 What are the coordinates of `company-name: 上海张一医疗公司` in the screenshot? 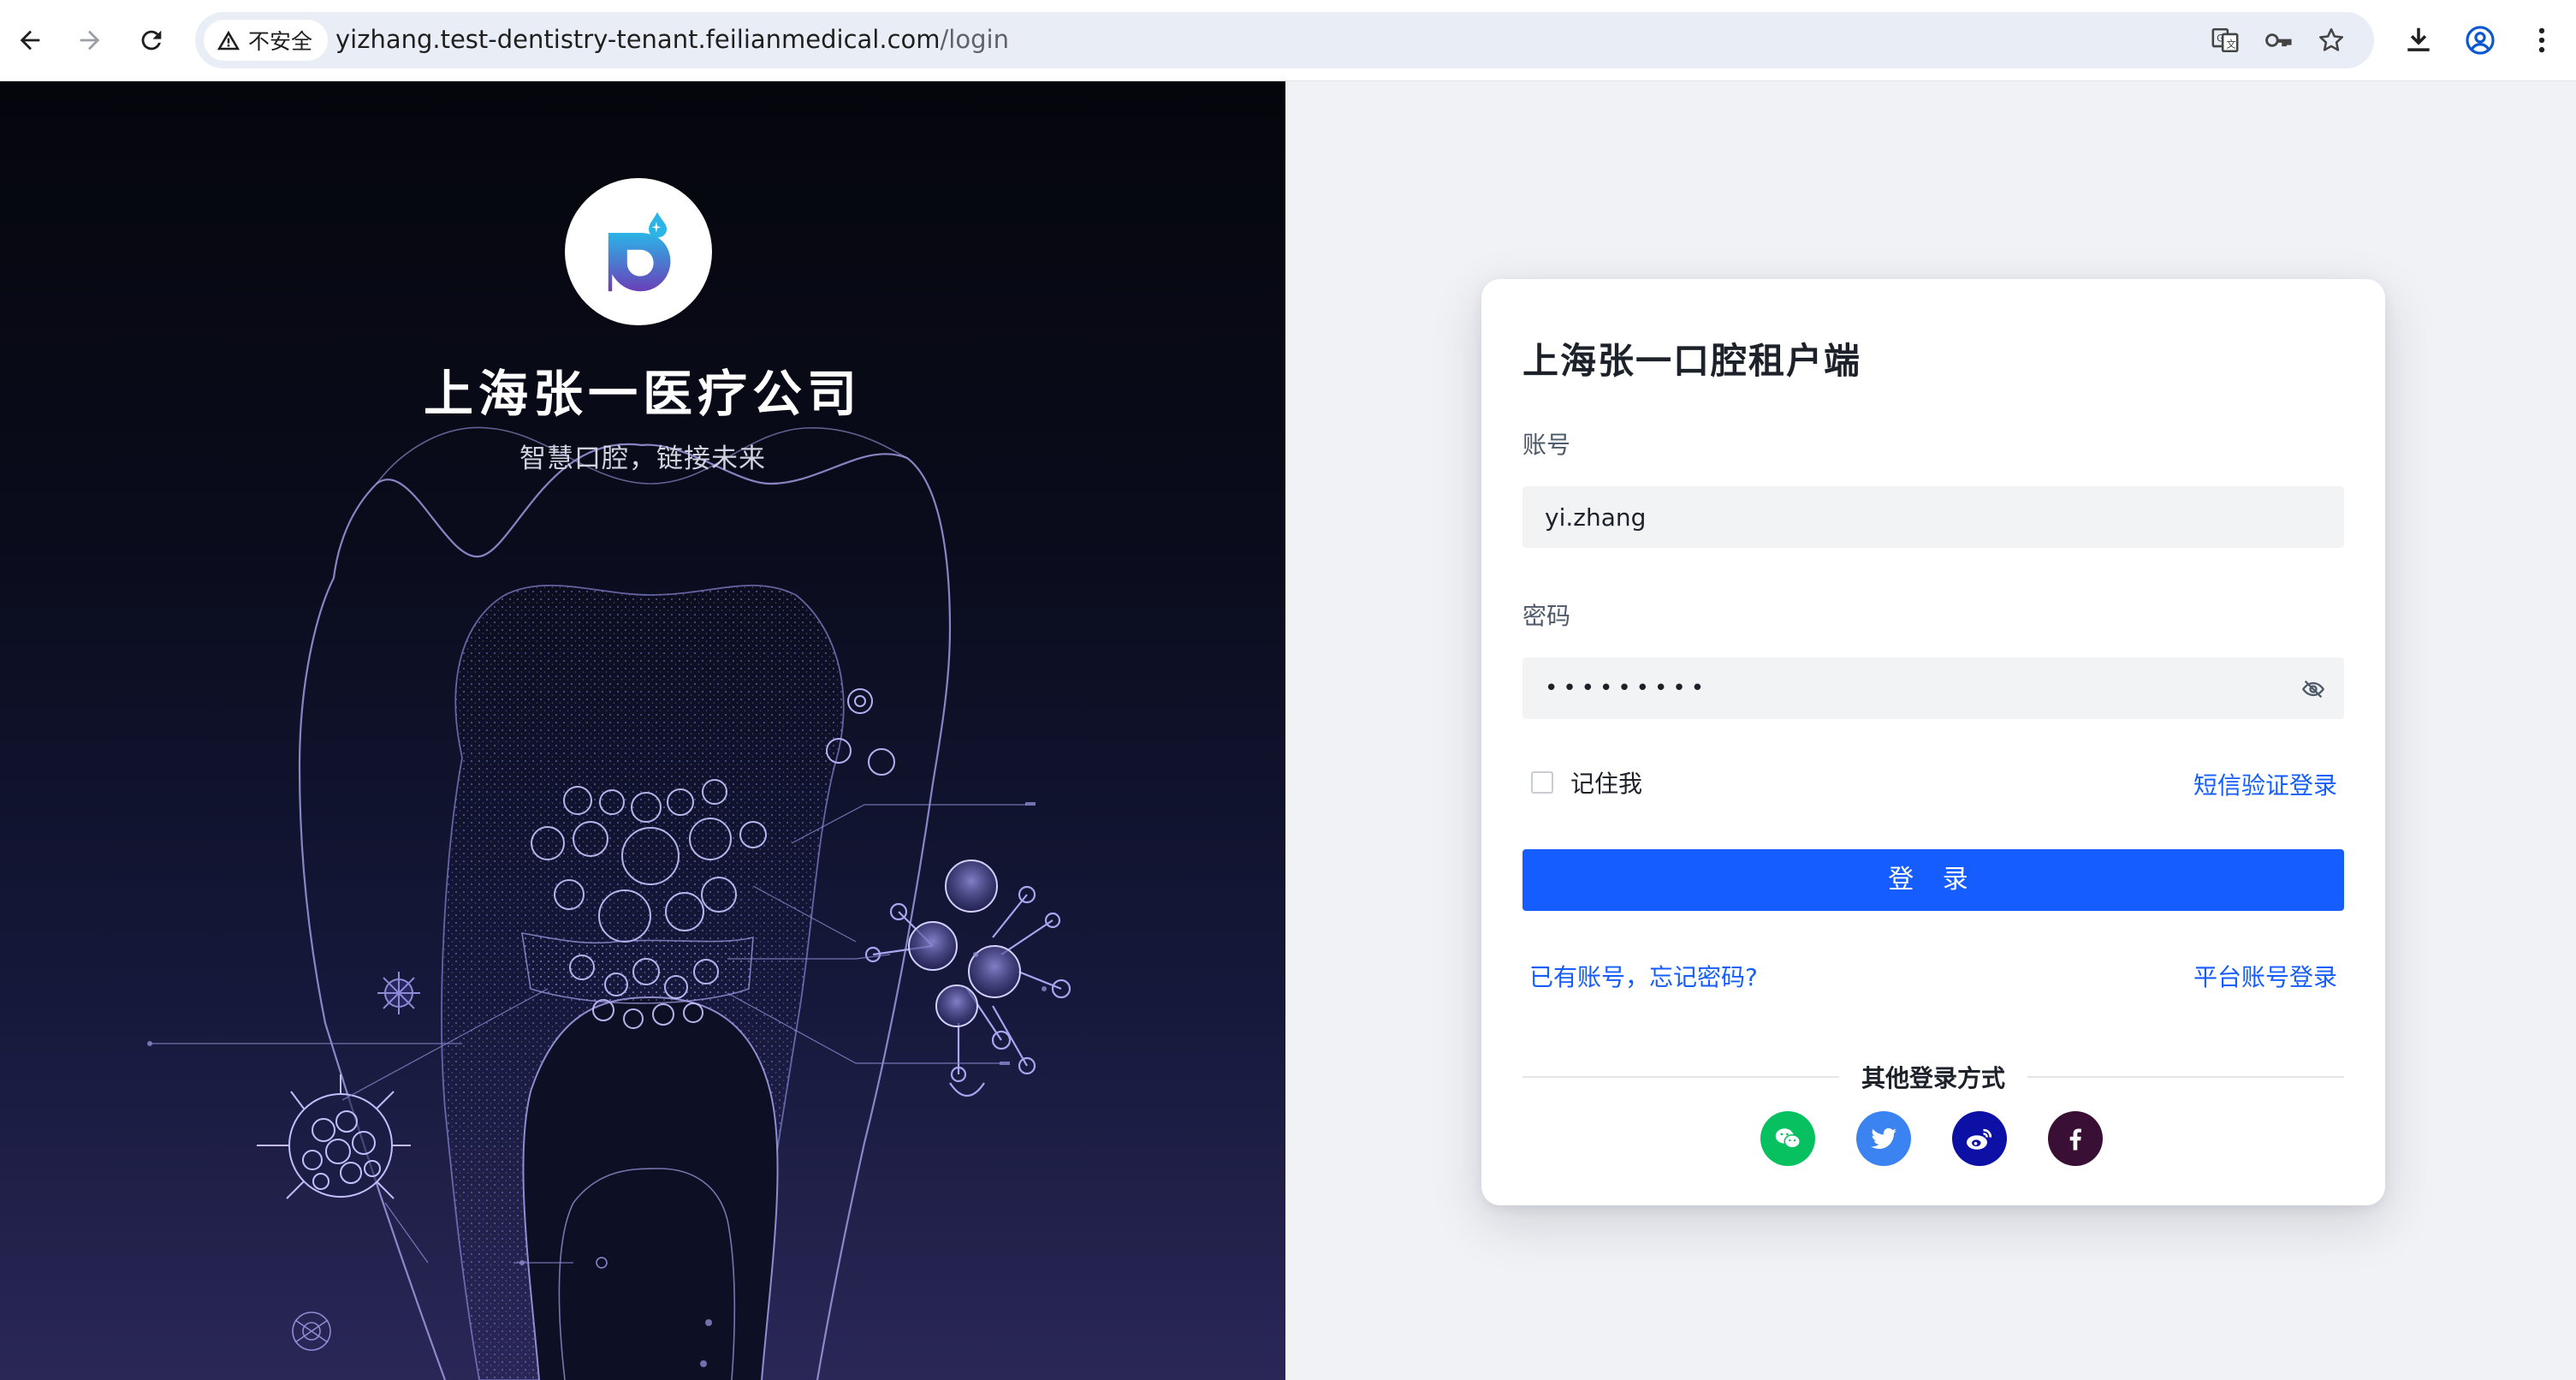 It's located at (642, 394).